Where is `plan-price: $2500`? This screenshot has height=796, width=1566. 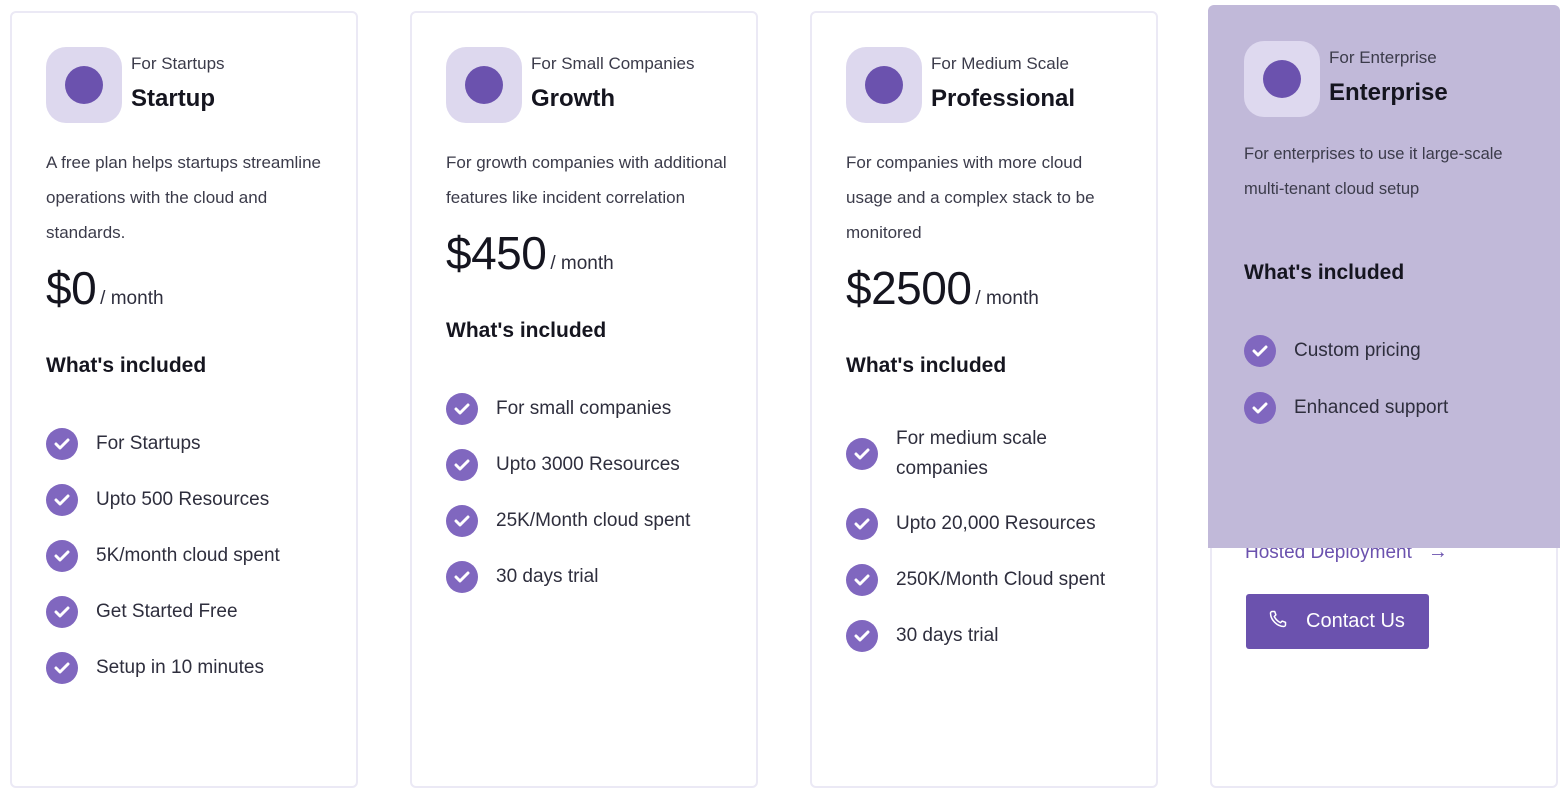
plan-price: $2500 is located at coordinates (909, 288).